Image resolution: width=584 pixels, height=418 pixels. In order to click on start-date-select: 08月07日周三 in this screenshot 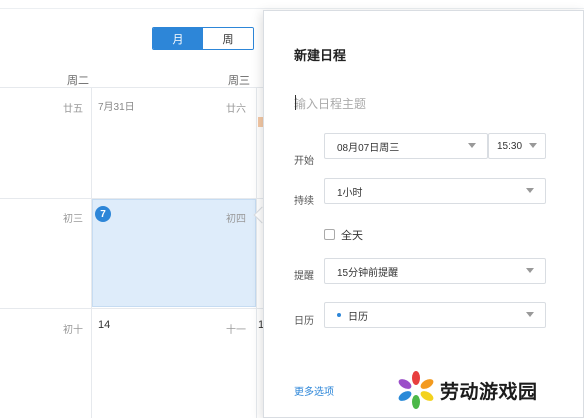, I will do `click(406, 146)`.